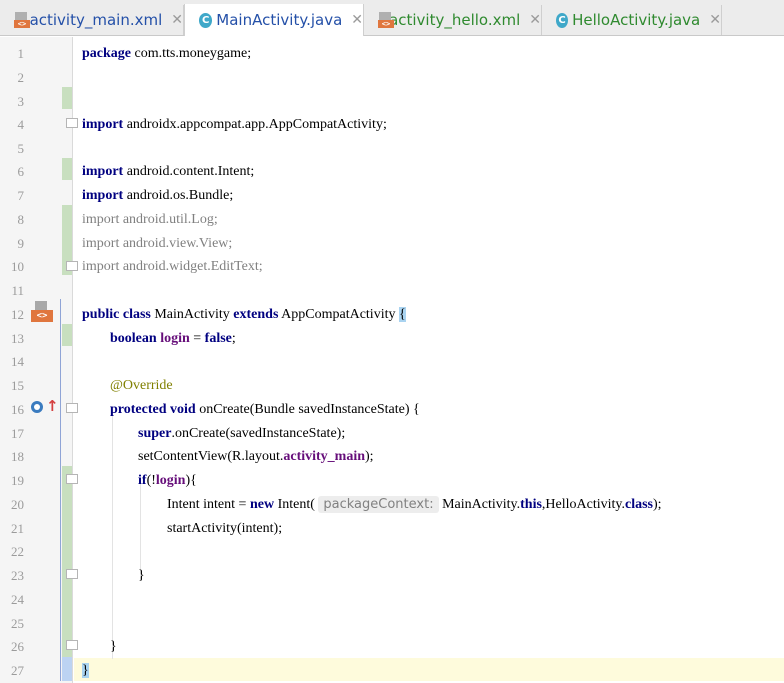 The height and width of the screenshot is (683, 784). I want to click on override-method-icon: ↑, so click(45, 407).